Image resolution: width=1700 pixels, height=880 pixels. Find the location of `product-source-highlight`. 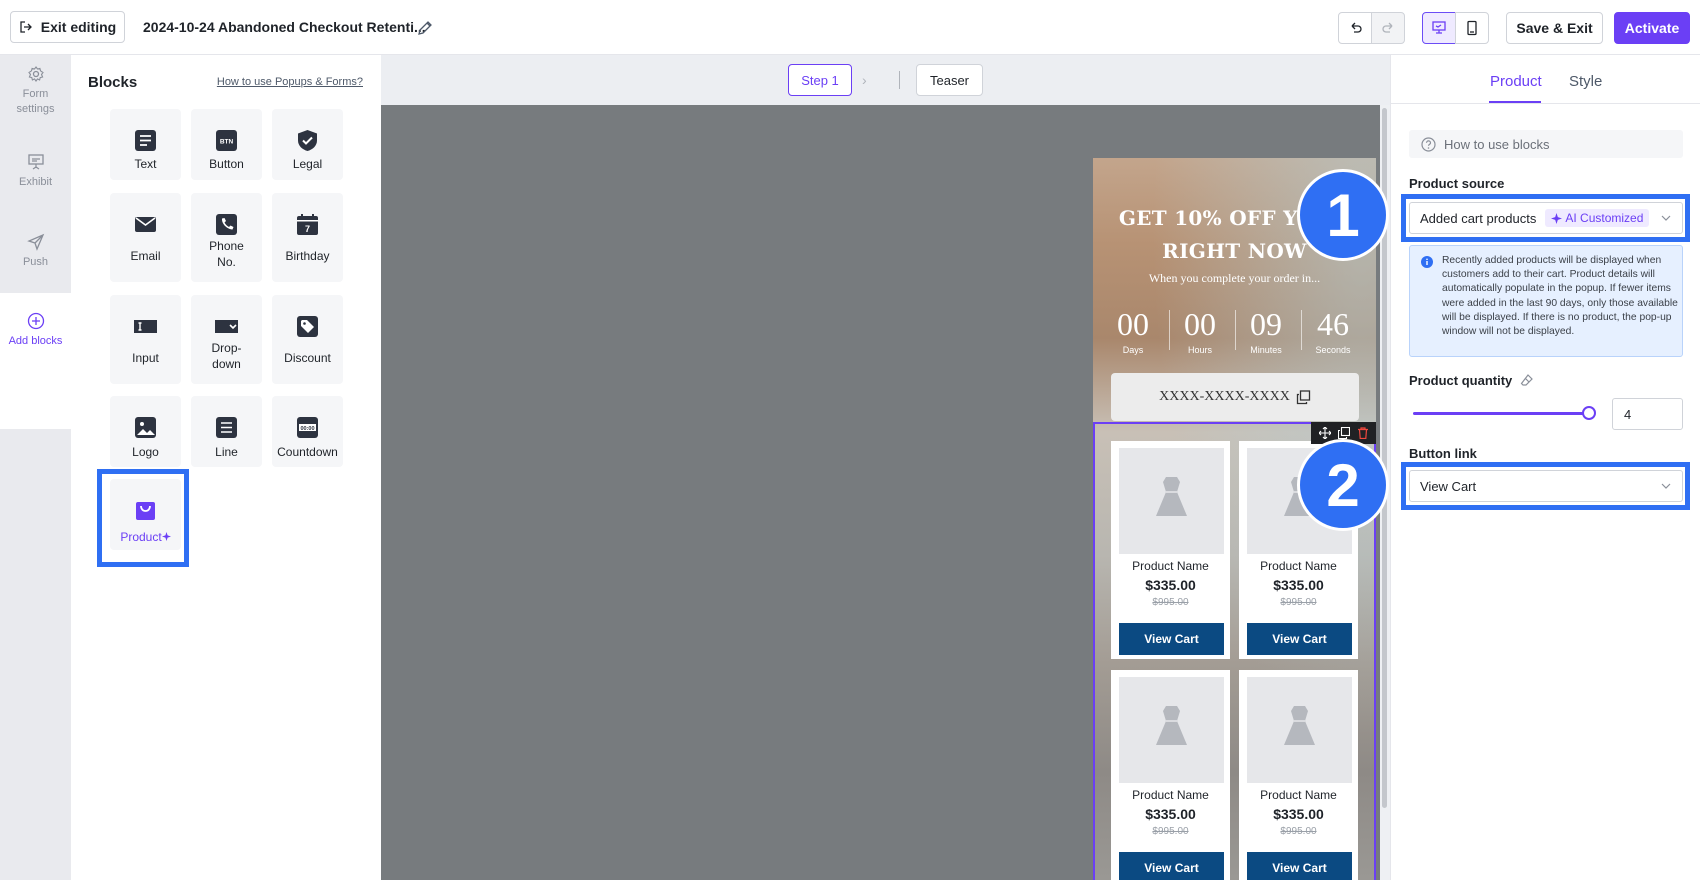

product-source-highlight is located at coordinates (1545, 218).